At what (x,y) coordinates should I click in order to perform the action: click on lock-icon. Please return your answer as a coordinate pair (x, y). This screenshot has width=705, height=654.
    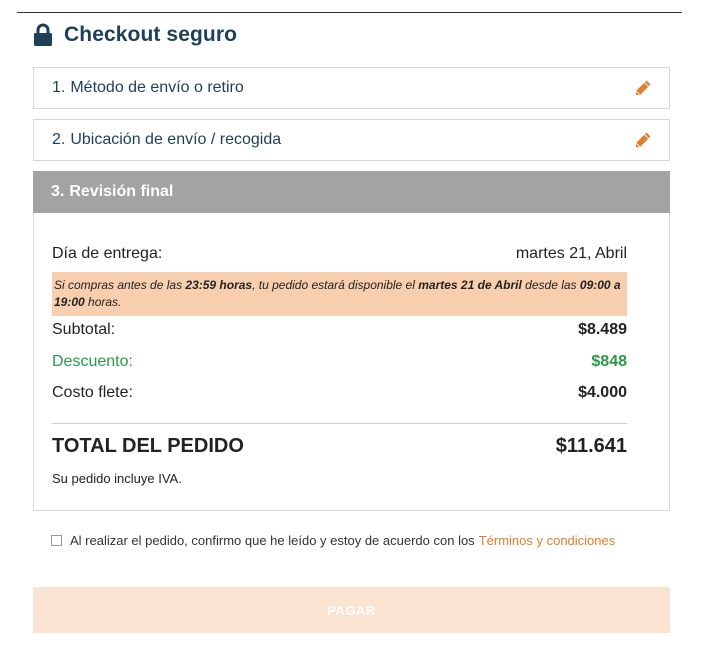
    Looking at the image, I should click on (43, 34).